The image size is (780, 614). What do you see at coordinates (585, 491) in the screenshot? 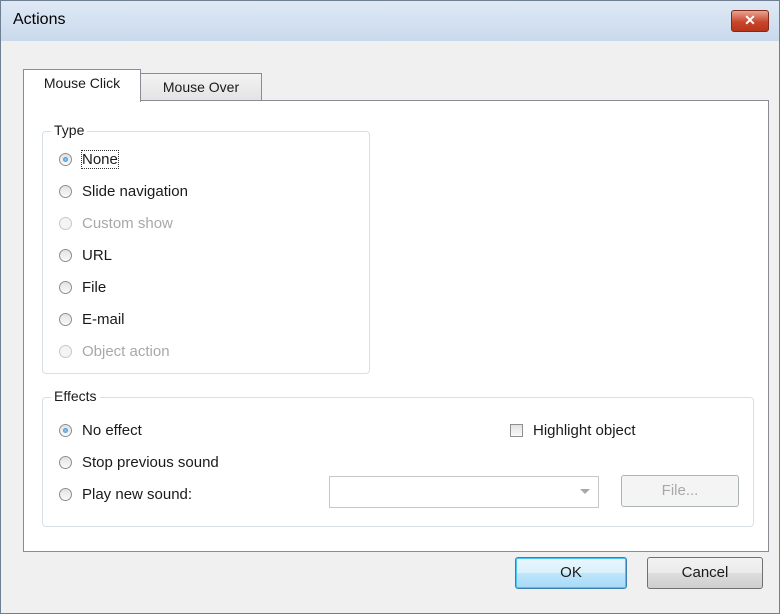
I see `chevron-down-icon` at bounding box center [585, 491].